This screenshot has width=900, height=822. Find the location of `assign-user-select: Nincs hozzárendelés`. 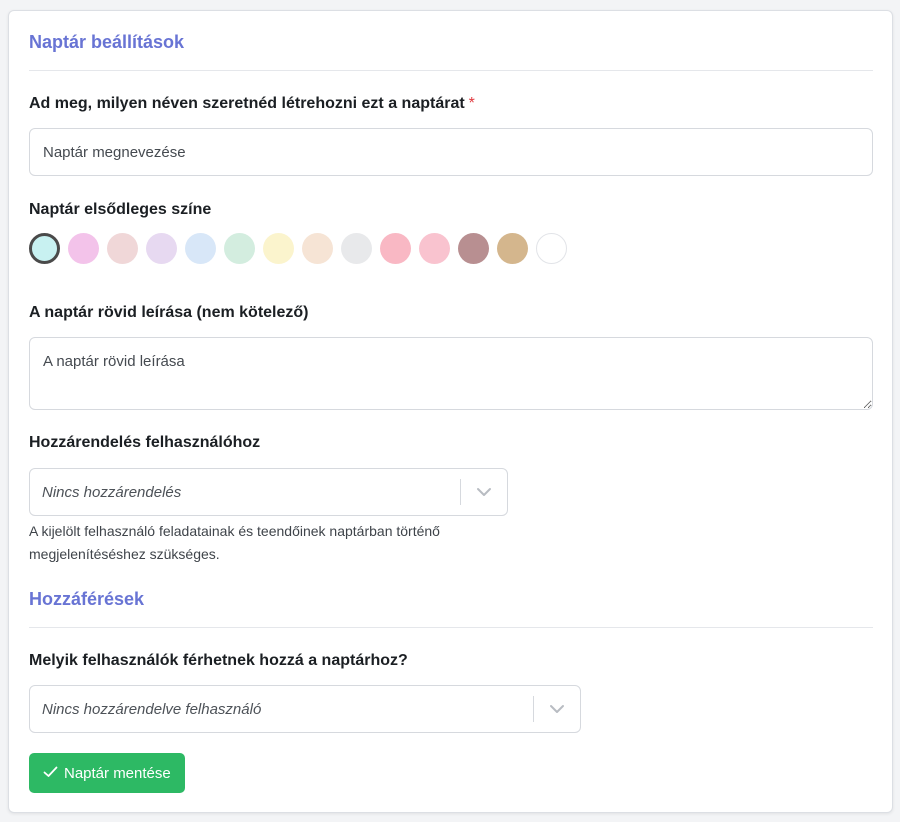

assign-user-select: Nincs hozzárendelés is located at coordinates (268, 492).